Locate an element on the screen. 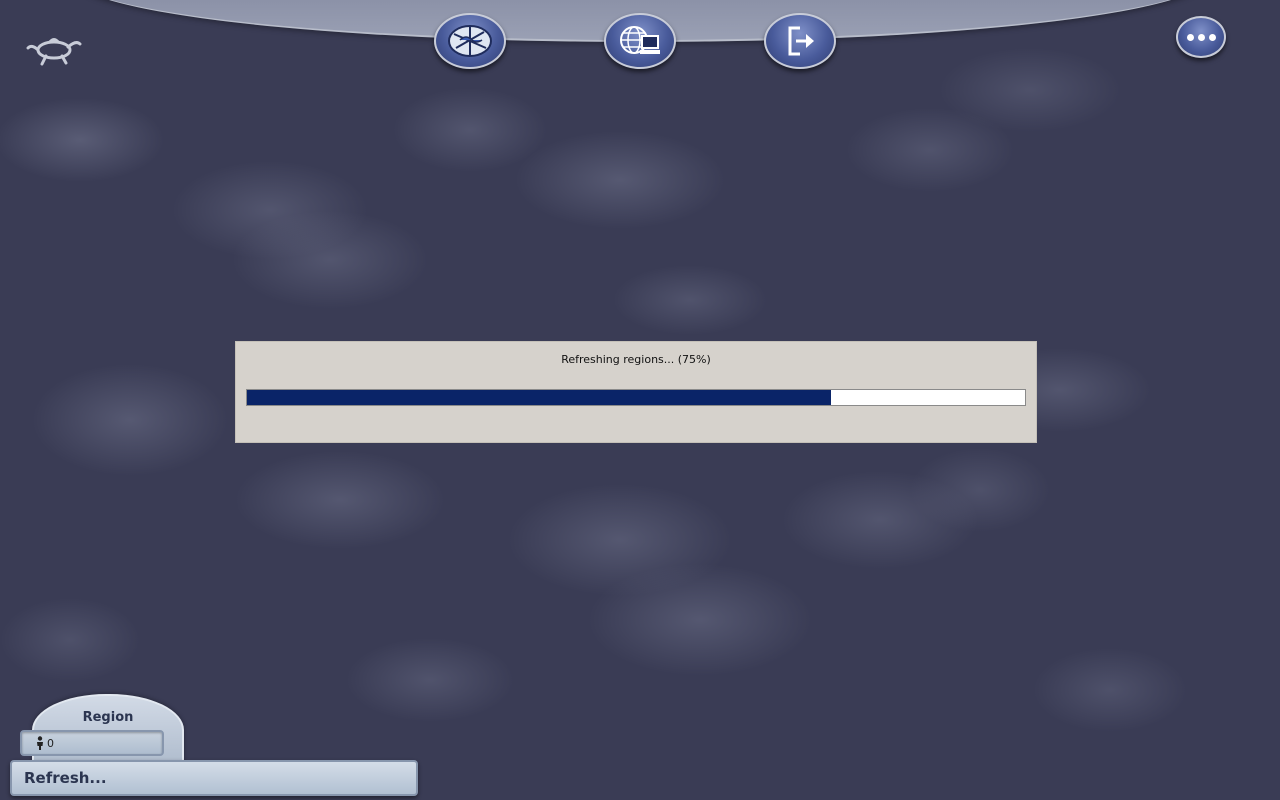 This screenshot has height=800, width=1280. more-options-button is located at coordinates (1201, 37).